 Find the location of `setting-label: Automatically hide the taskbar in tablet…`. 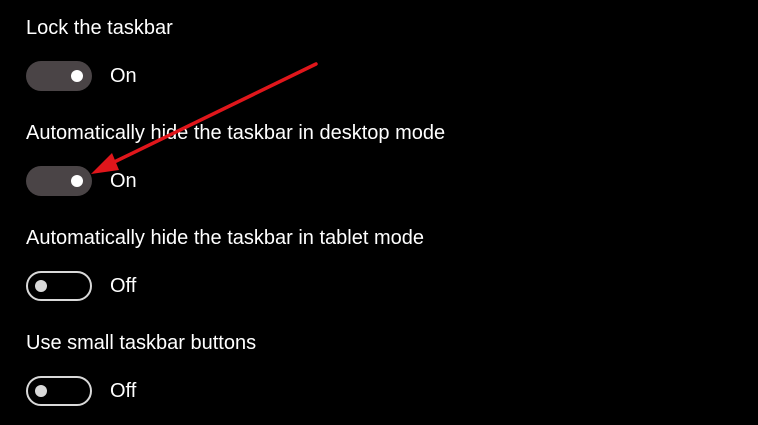

setting-label: Automatically hide the taskbar in tablet… is located at coordinates (225, 238).